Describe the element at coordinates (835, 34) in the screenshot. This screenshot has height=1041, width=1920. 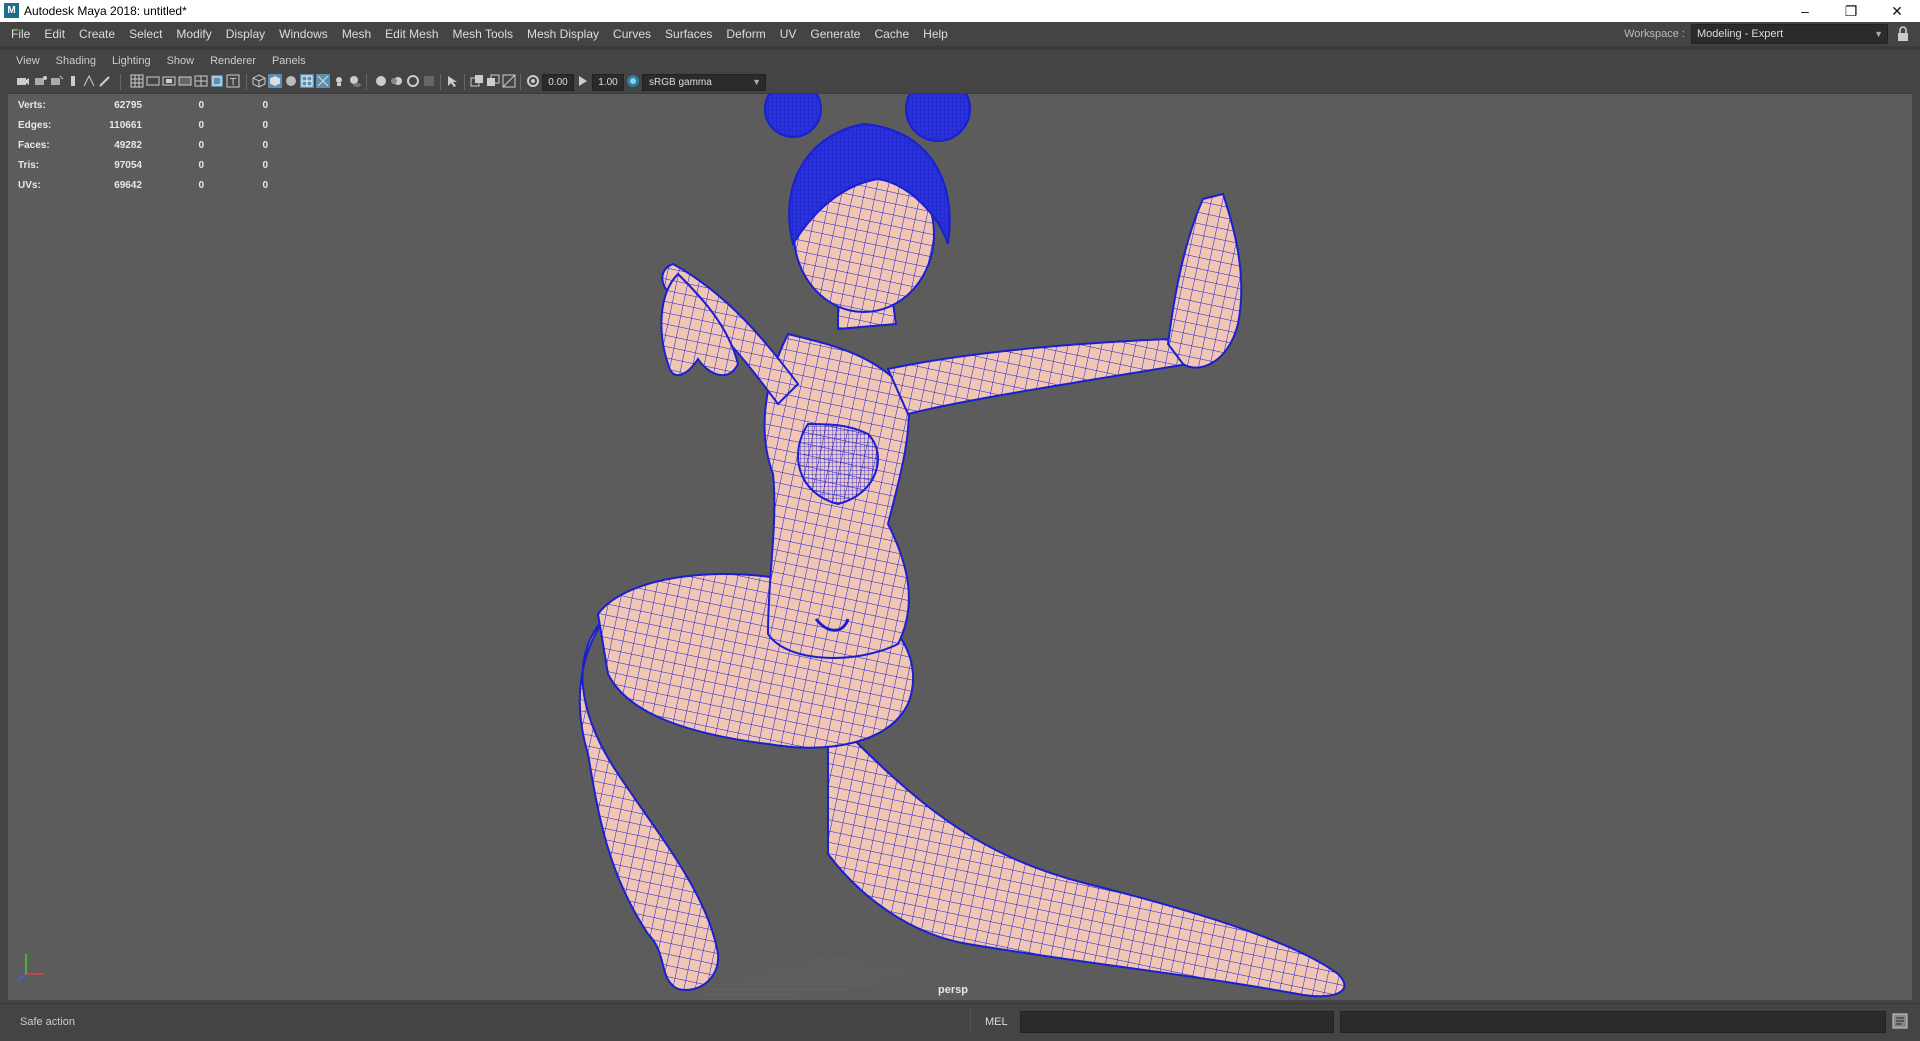
I see `menu-generate: Generate` at that location.